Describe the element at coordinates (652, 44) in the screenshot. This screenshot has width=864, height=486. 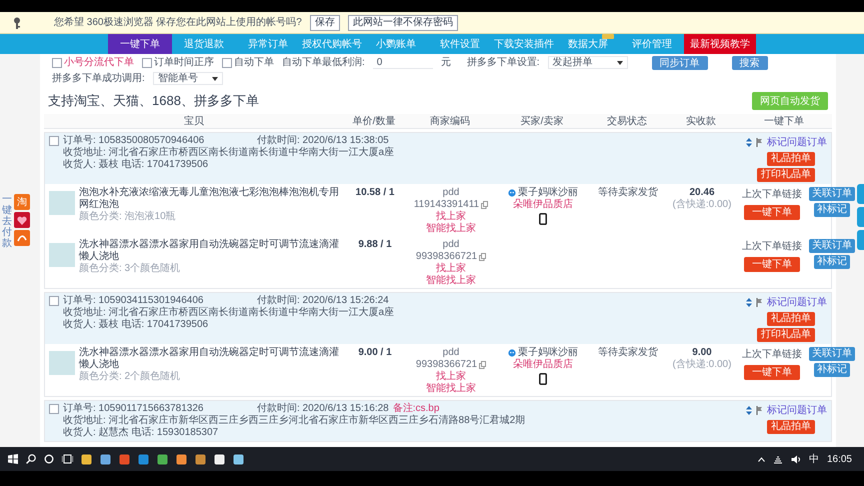
I see `nav-tab: 评价管理` at that location.